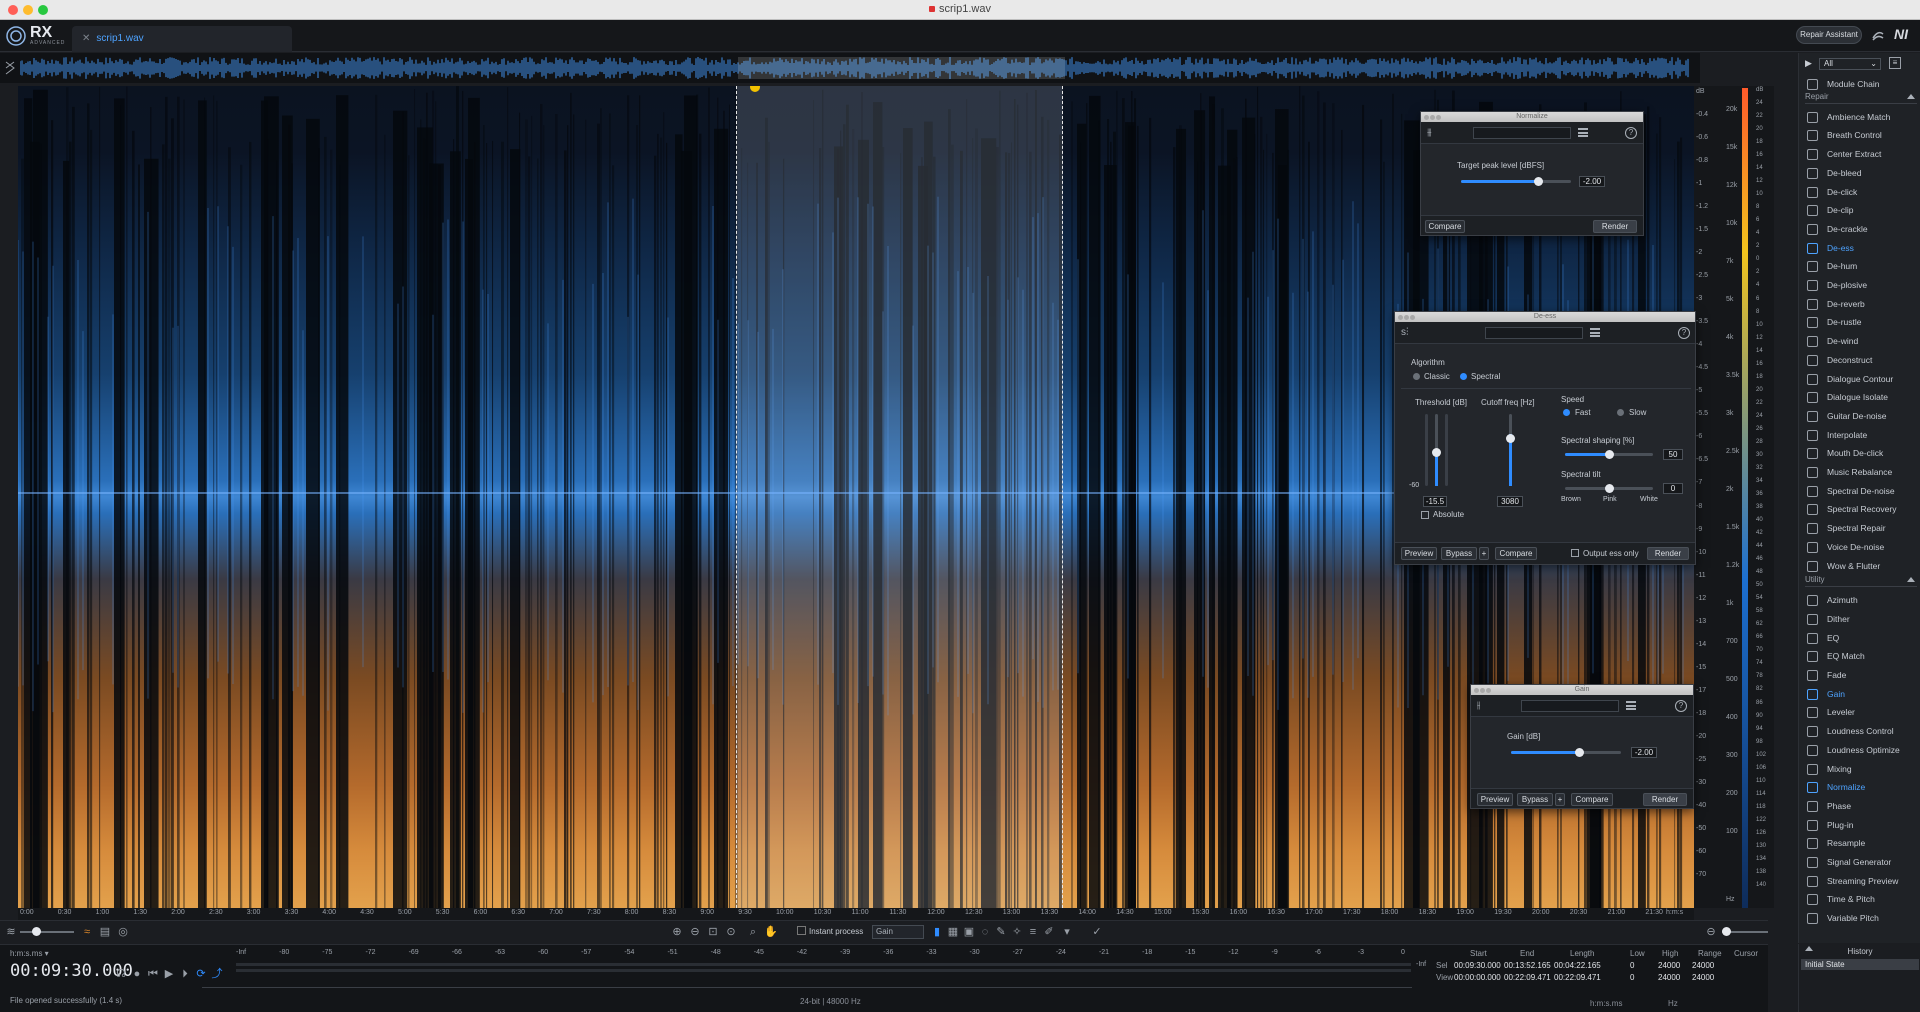  Describe the element at coordinates (1861, 638) in the screenshot. I see `module-item-eq: EQ` at that location.